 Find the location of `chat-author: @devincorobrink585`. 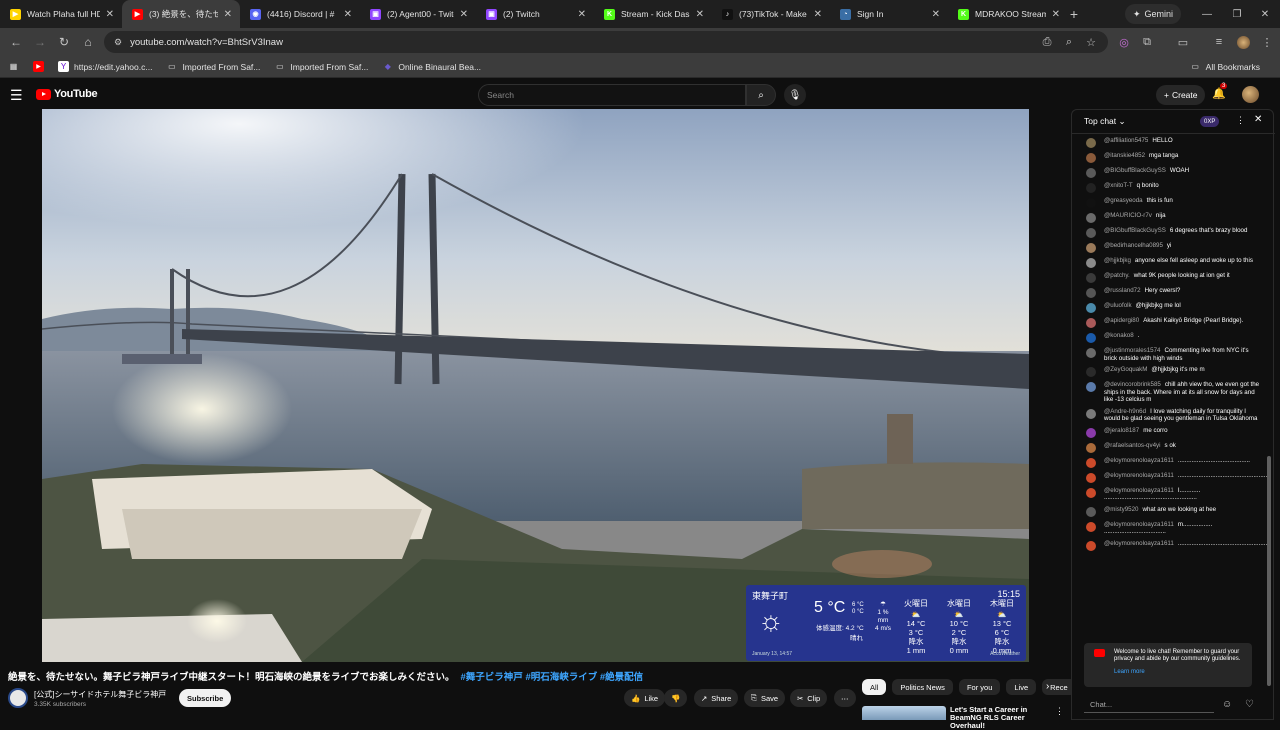

chat-author: @devincorobrink585 is located at coordinates (1132, 384).